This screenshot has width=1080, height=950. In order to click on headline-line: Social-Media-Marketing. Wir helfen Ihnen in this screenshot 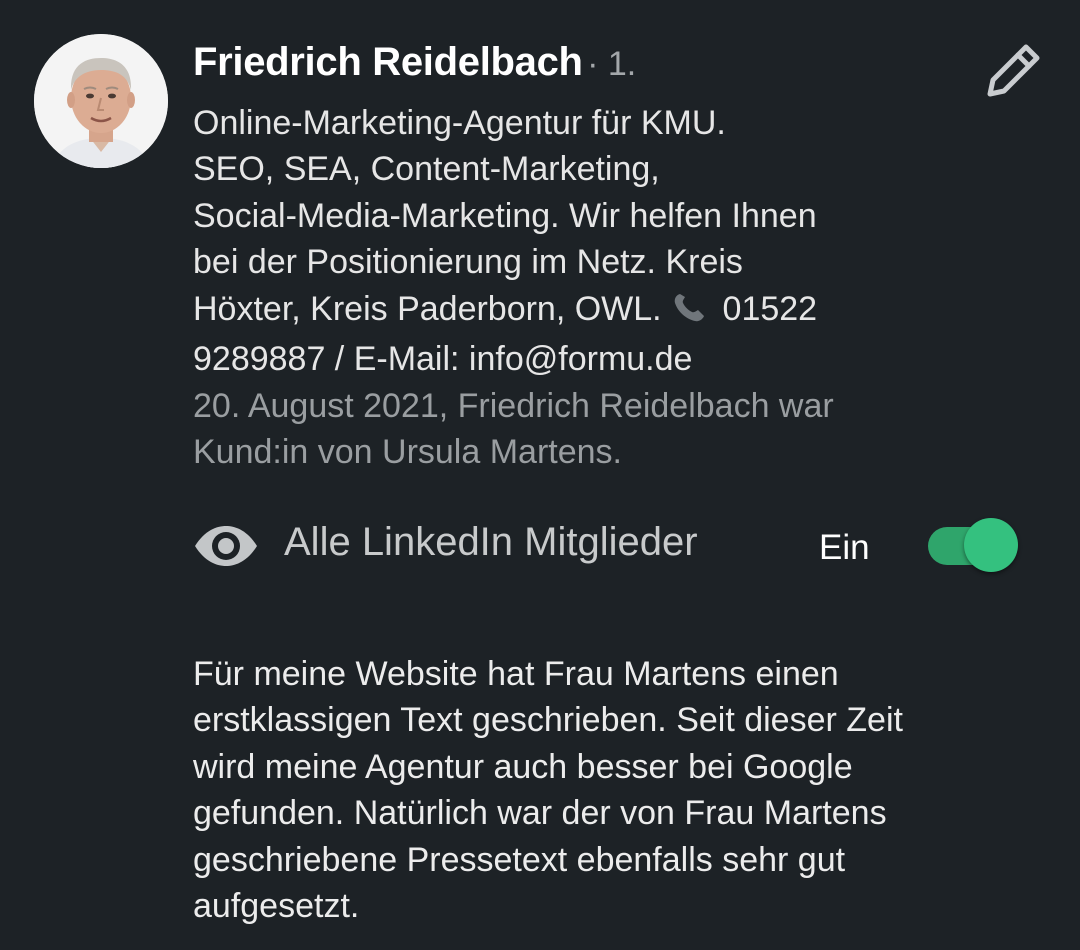, I will do `click(505, 215)`.